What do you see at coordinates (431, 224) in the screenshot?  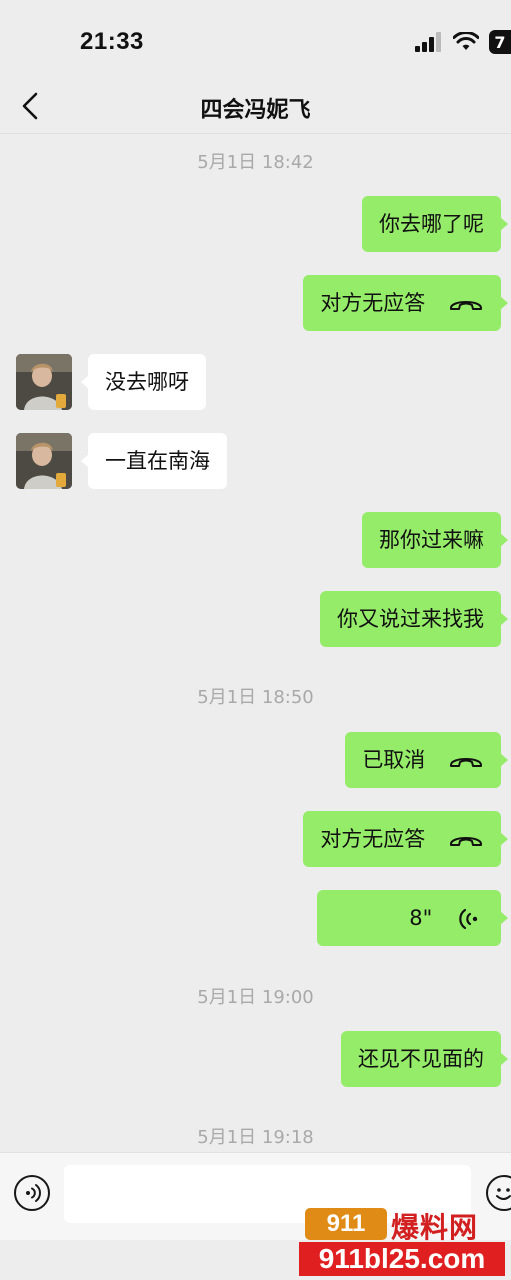 I see `message-text: 你去哪了呢` at bounding box center [431, 224].